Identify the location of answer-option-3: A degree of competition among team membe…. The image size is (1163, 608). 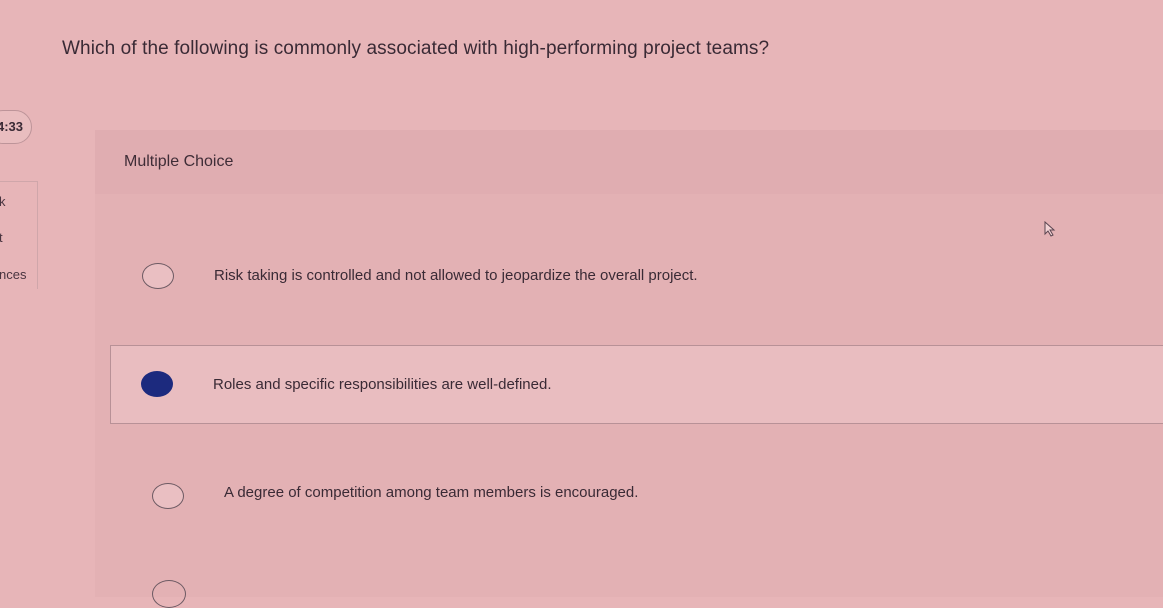
(636, 495).